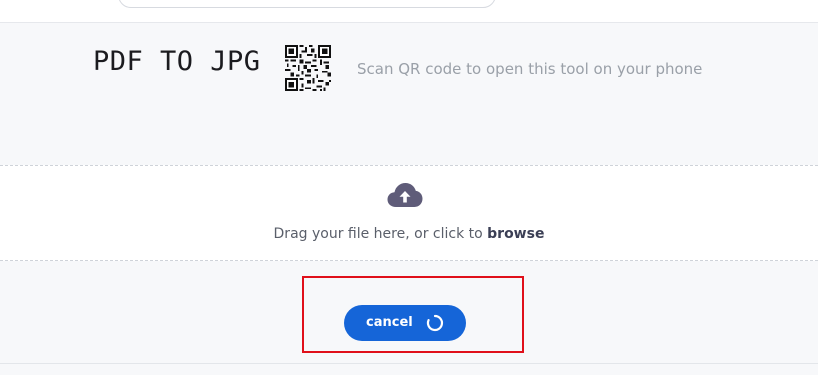 The image size is (818, 375). I want to click on loading-spinner-icon, so click(435, 323).